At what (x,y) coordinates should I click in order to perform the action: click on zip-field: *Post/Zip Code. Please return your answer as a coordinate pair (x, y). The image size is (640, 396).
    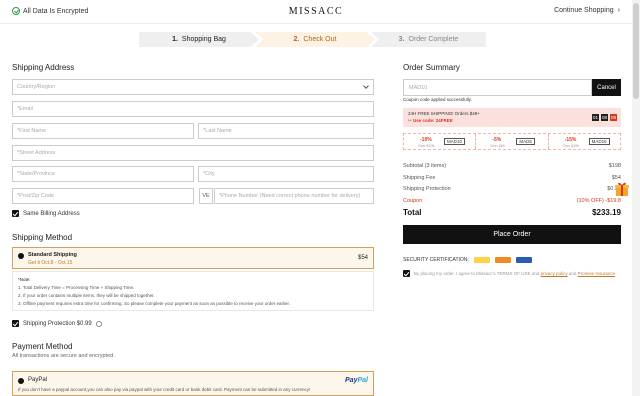
    Looking at the image, I should click on (103, 196).